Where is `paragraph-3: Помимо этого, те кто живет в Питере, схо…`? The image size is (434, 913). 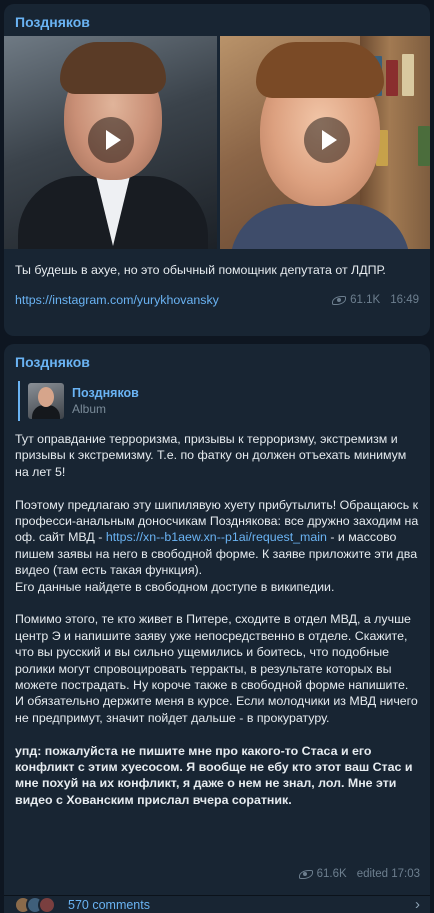 paragraph-3: Помимо этого, те кто живет в Питере, схо… is located at coordinates (216, 668).